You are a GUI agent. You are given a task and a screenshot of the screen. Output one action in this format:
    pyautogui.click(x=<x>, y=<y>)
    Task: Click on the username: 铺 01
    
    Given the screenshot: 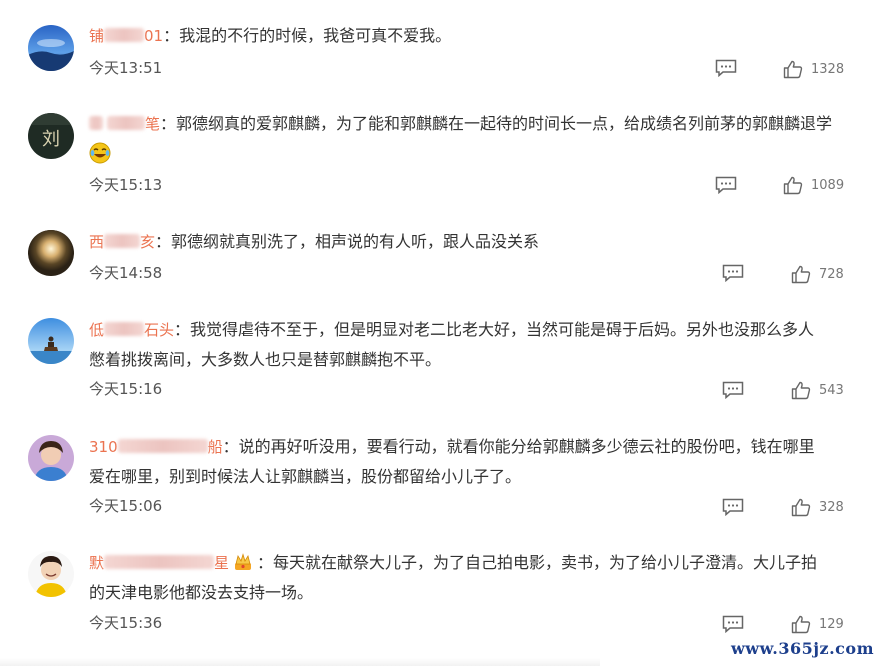 What is the action you would take?
    pyautogui.click(x=126, y=36)
    